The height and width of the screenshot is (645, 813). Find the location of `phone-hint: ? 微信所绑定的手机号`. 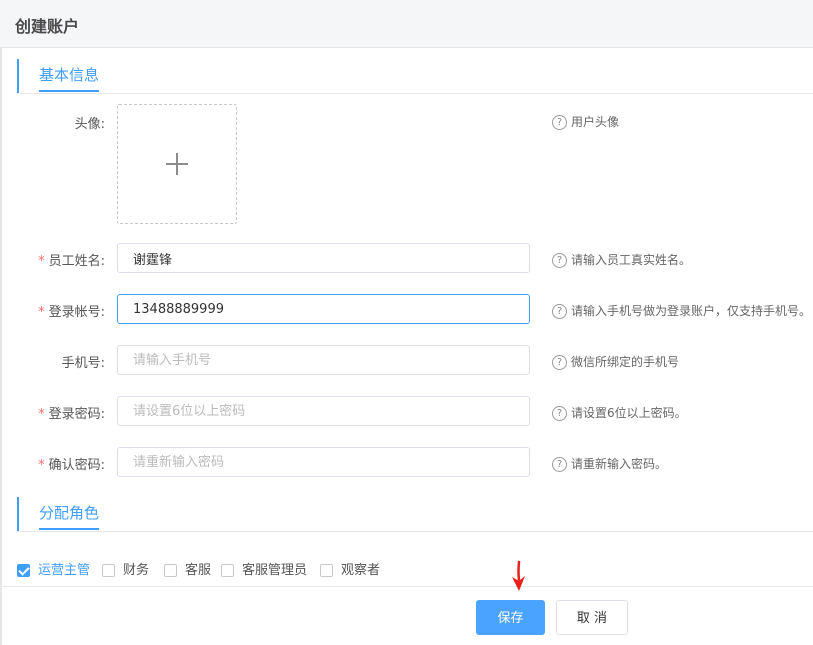

phone-hint: ? 微信所绑定的手机号 is located at coordinates (615, 361).